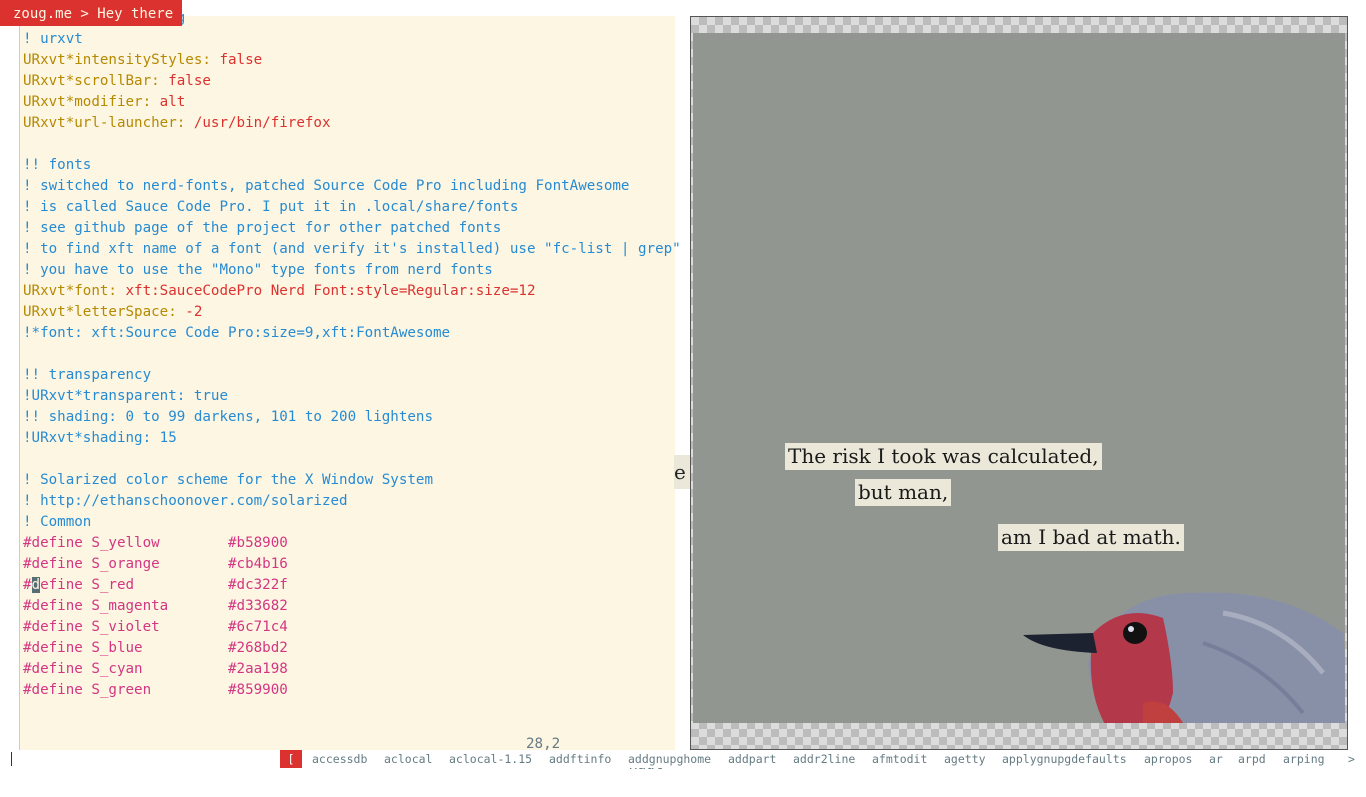 The image size is (1366, 797). Describe the element at coordinates (669, 759) in the screenshot. I see `dmenu-item: addgnupghome` at that location.